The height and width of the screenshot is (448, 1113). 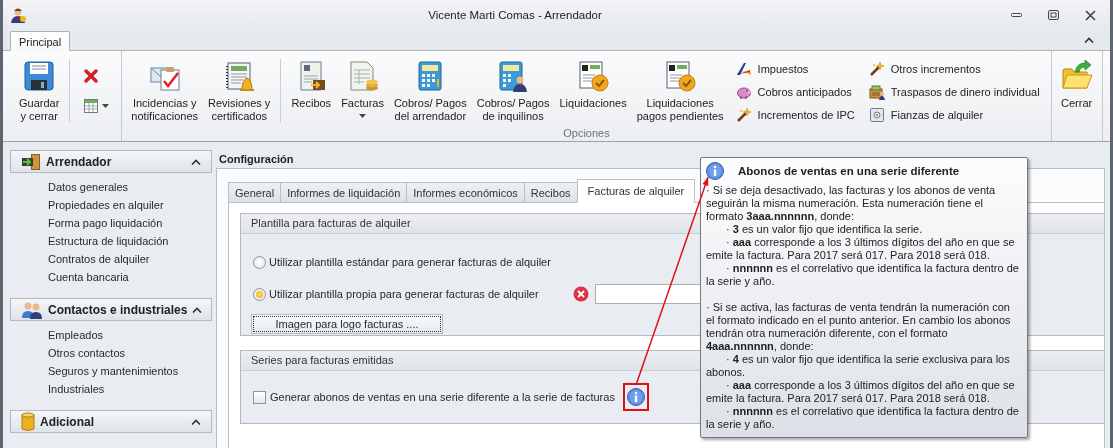 I want to click on minimize-icon, so click(x=1016, y=15).